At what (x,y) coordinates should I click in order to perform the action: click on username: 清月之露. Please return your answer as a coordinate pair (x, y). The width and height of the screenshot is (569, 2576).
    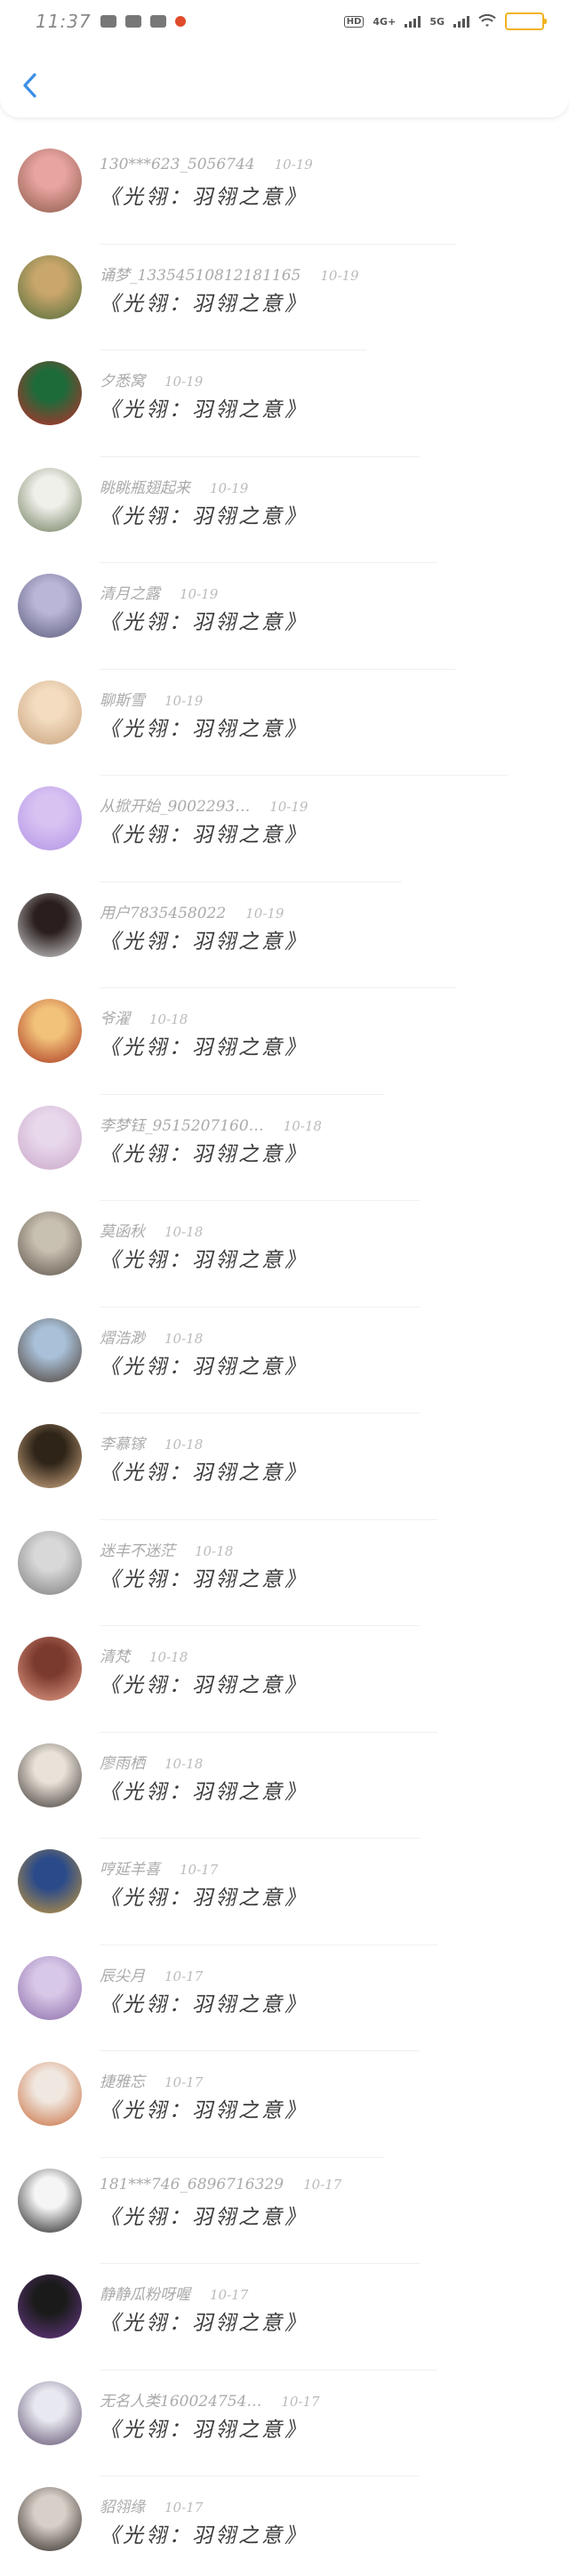
    Looking at the image, I should click on (130, 594).